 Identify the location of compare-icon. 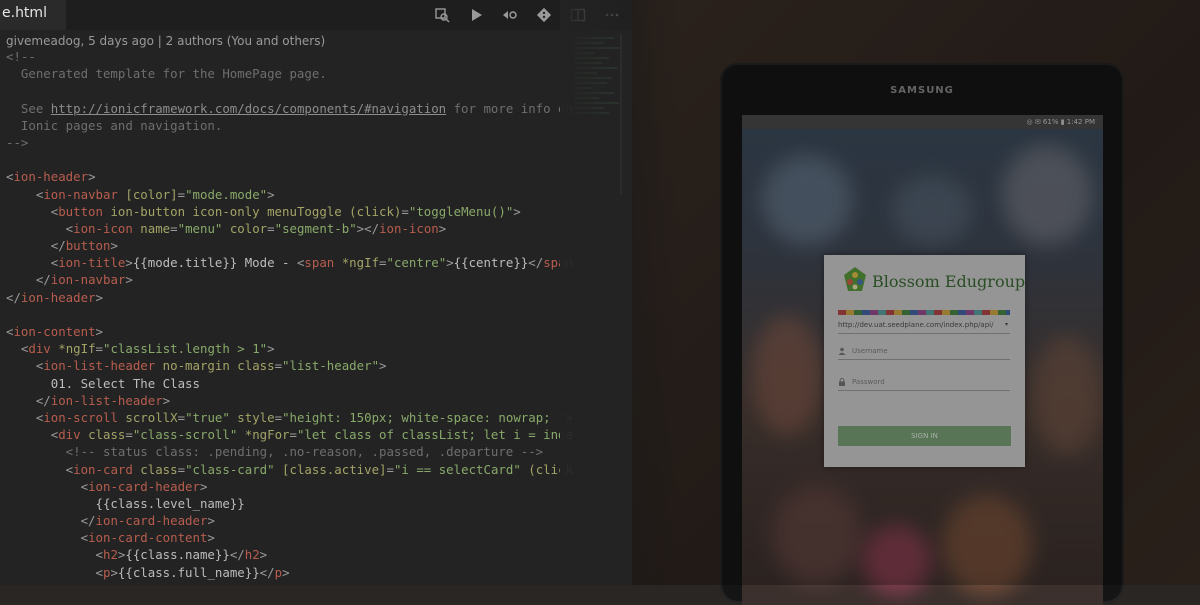
(510, 15).